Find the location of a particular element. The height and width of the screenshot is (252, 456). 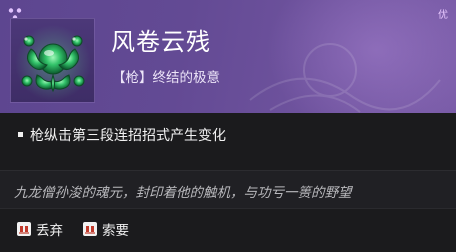

item-icon-frame is located at coordinates (52, 60).